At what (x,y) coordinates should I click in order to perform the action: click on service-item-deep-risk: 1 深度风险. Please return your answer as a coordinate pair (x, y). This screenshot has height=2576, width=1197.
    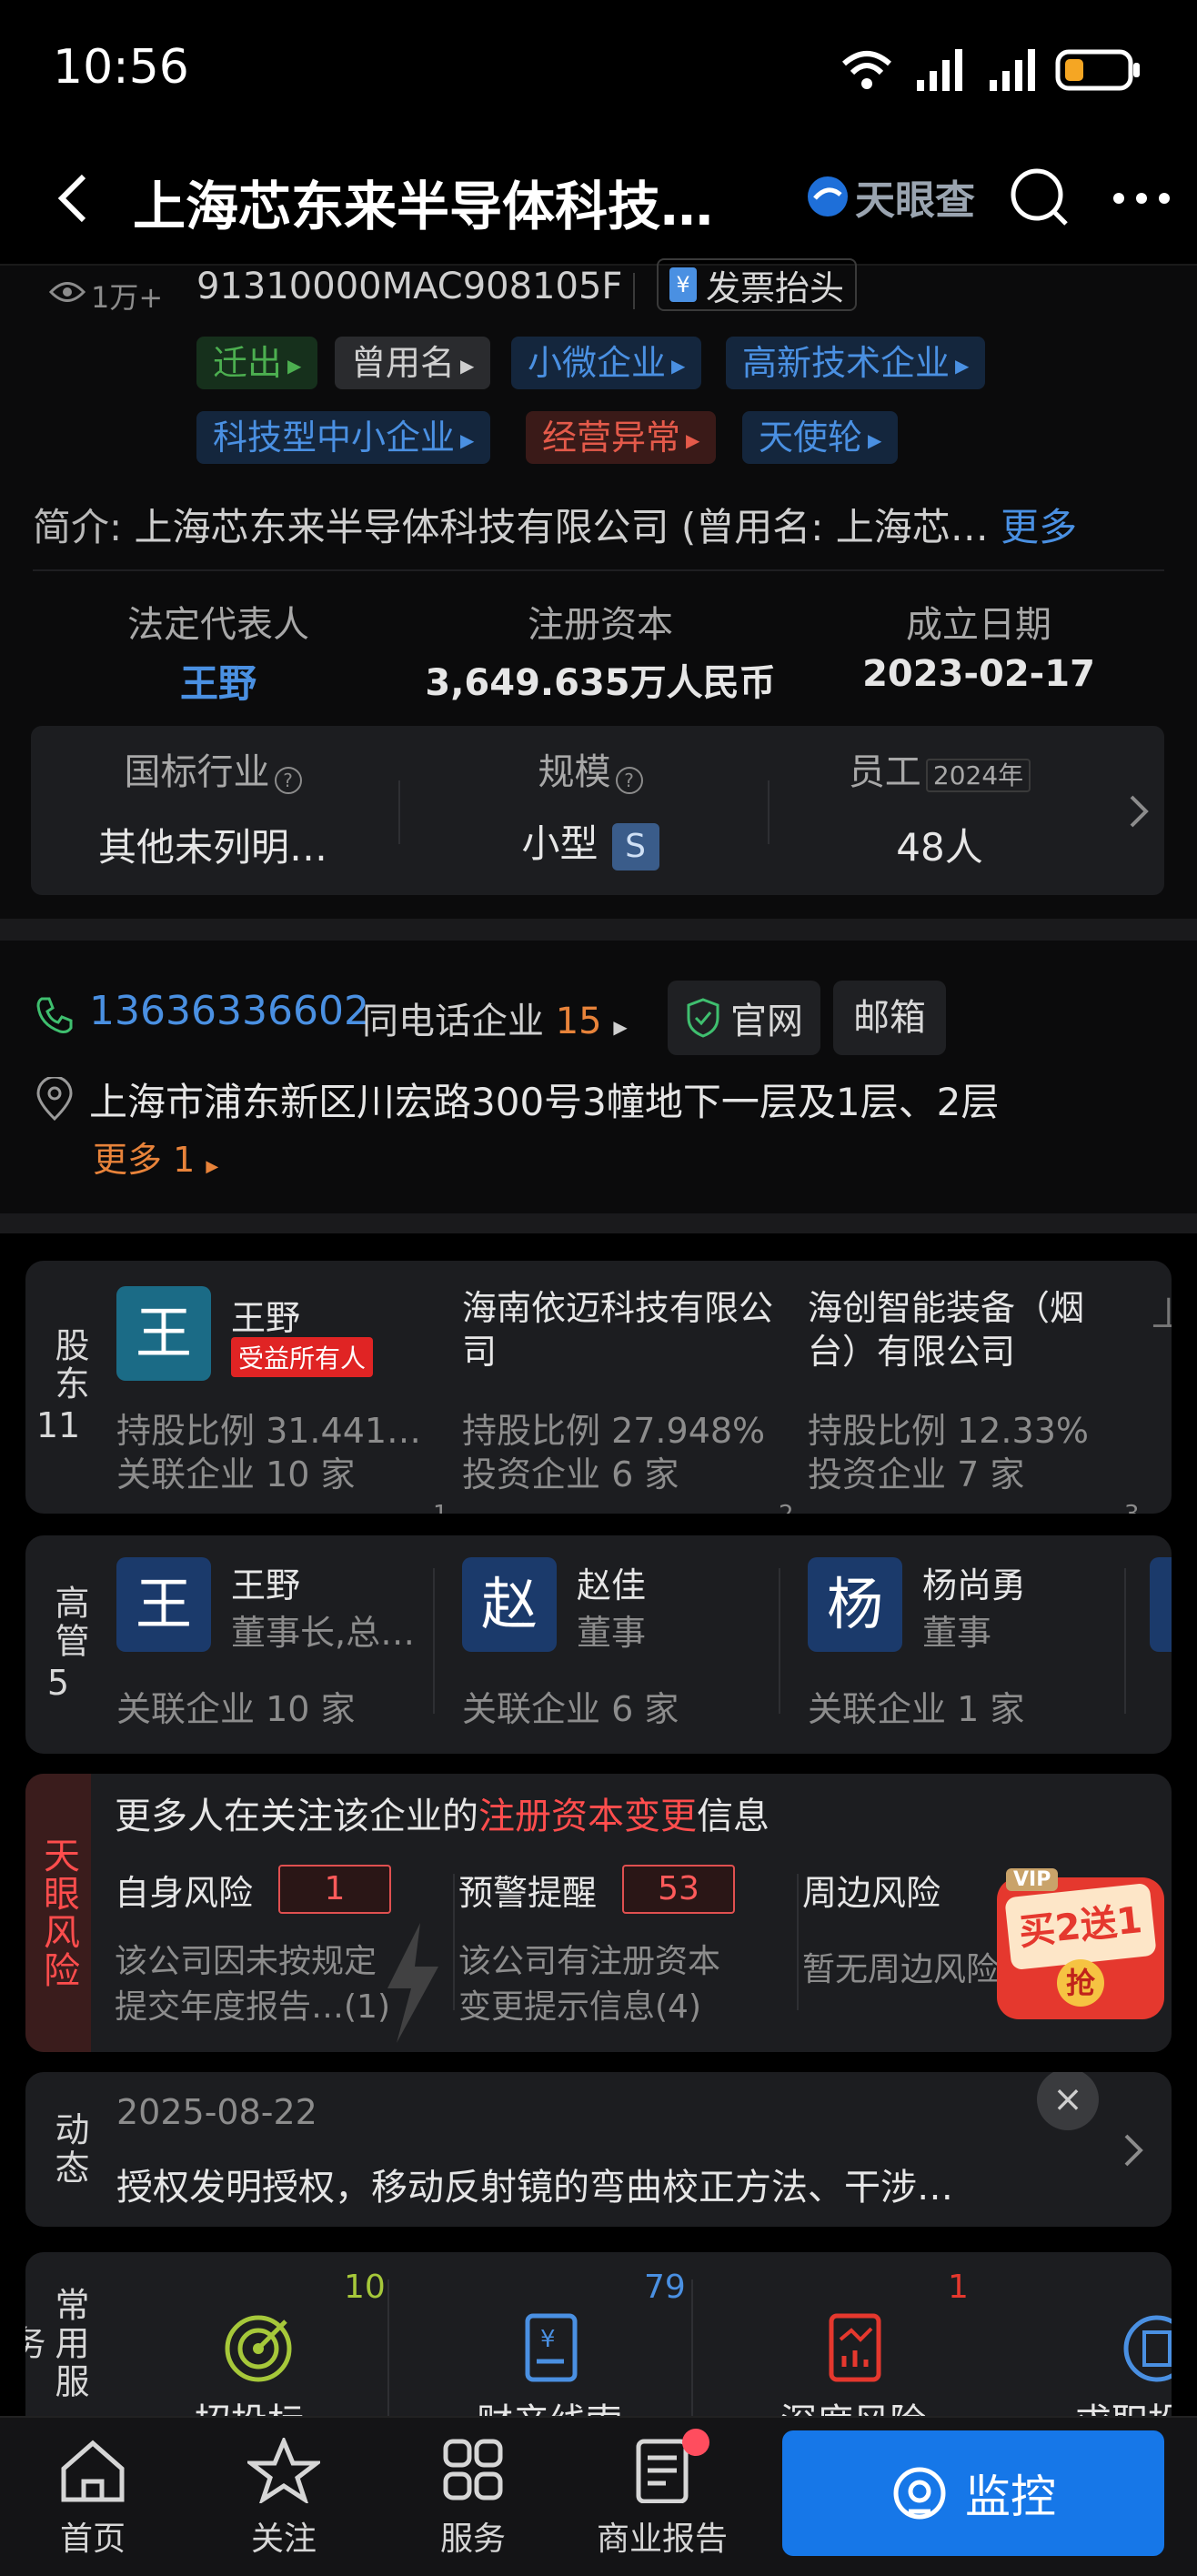
    Looking at the image, I should click on (852, 2334).